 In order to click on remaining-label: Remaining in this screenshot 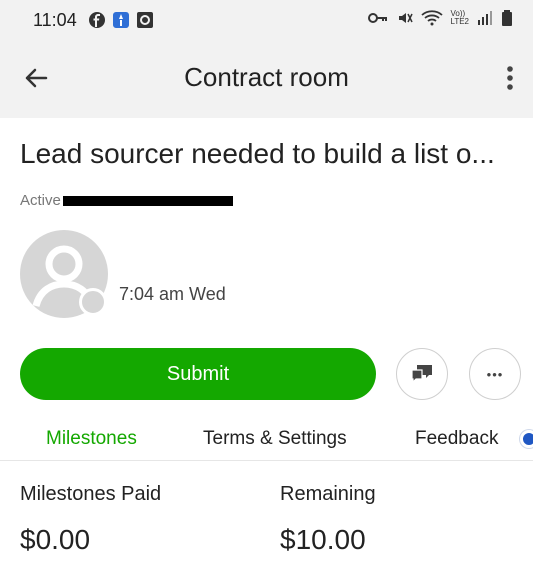, I will do `click(328, 494)`.